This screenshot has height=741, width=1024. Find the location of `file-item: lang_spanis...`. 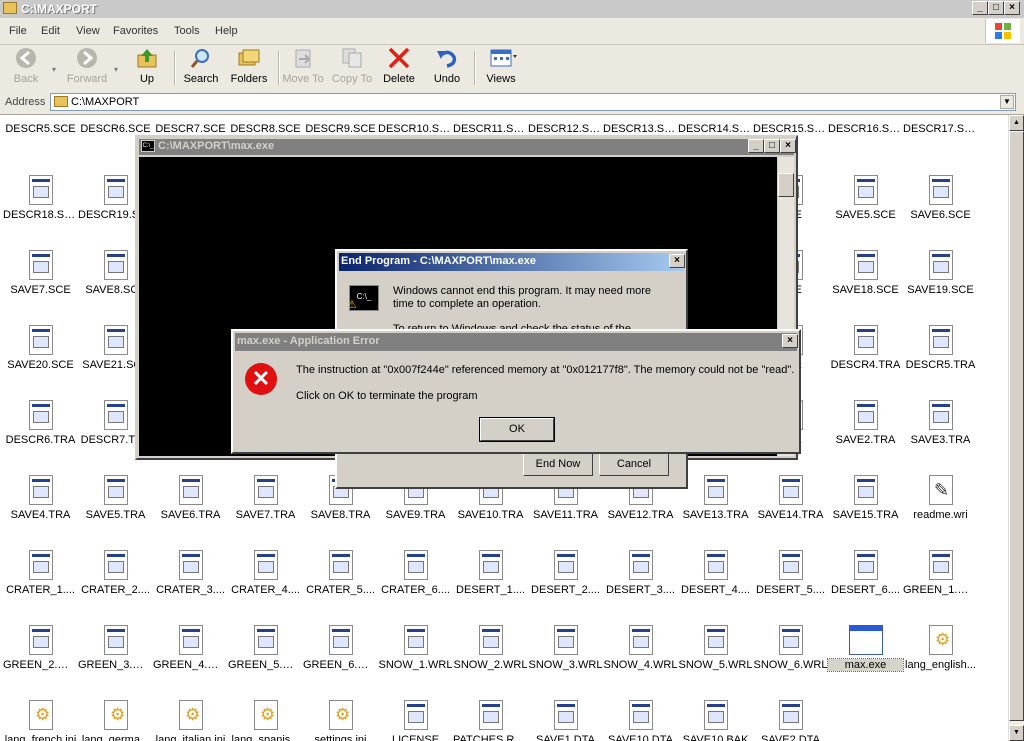

file-item: lang_spanis... is located at coordinates (265, 720).